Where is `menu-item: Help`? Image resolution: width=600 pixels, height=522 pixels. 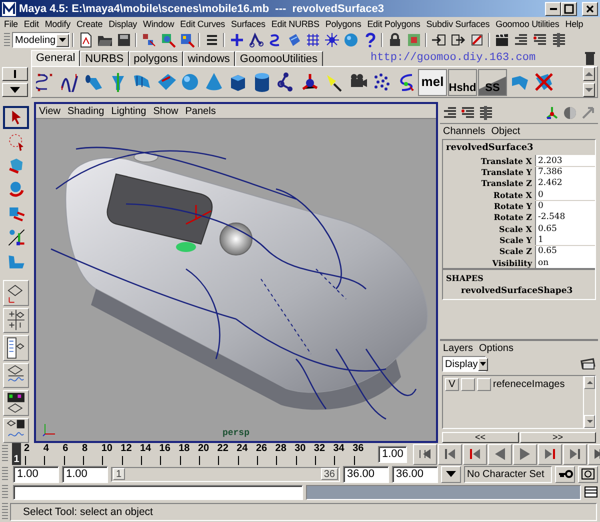
menu-item: Help is located at coordinates (574, 24).